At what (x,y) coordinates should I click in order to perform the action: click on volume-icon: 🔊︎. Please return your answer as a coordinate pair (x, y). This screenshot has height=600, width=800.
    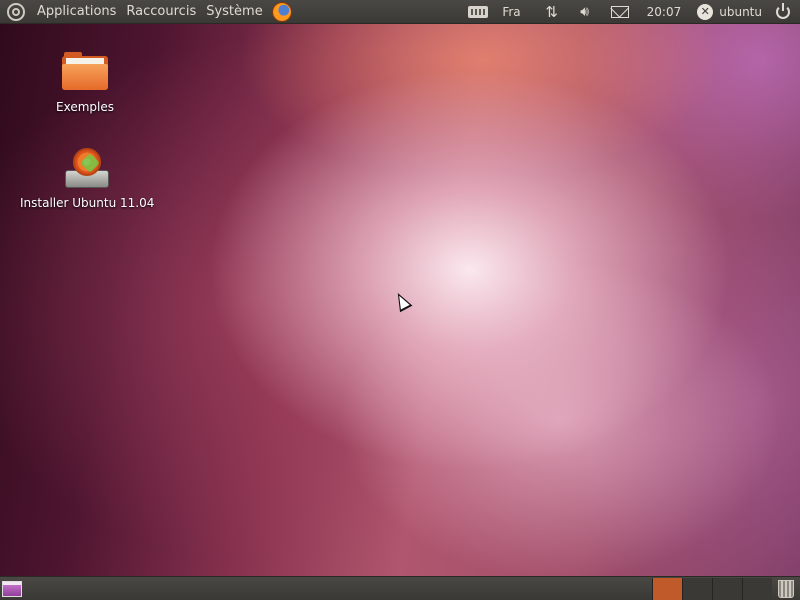
    Looking at the image, I should click on (585, 12).